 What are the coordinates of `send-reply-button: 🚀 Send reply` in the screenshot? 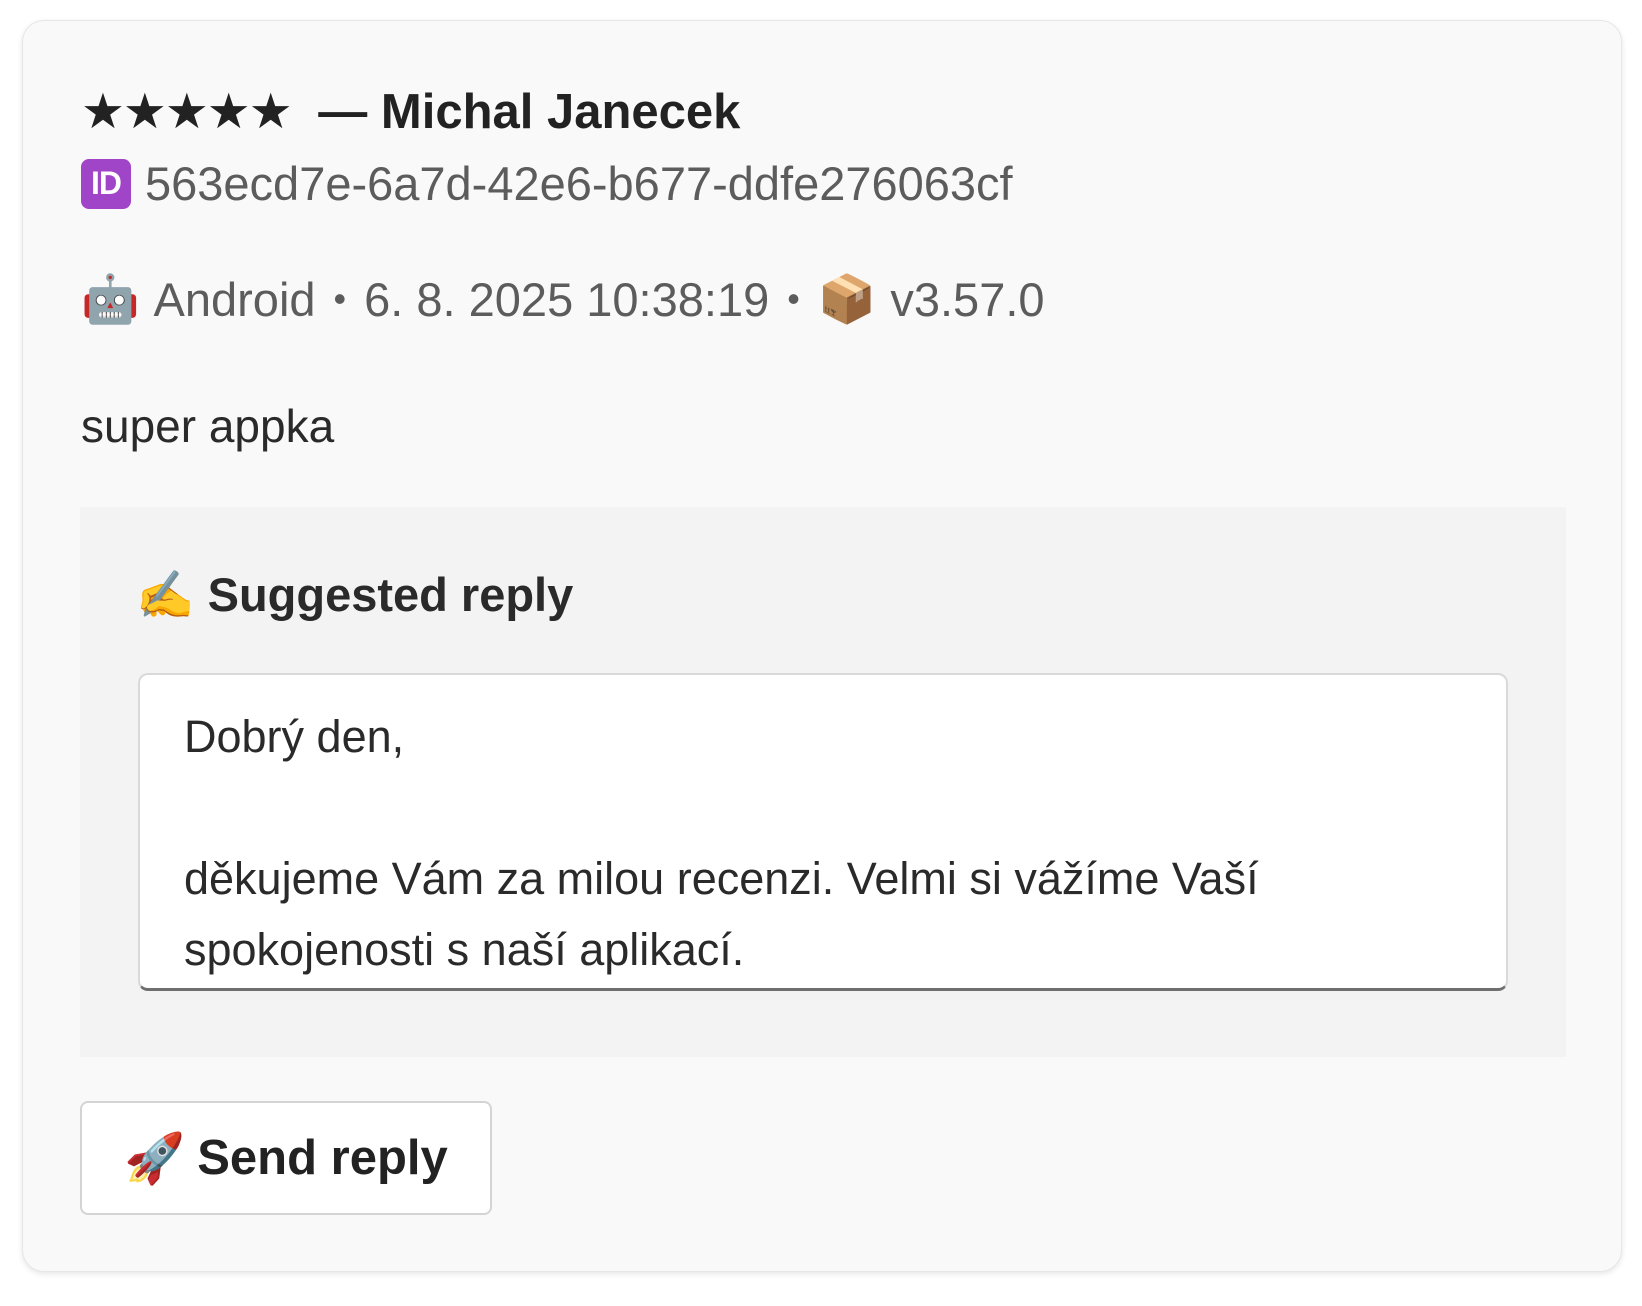 It's located at (286, 1158).